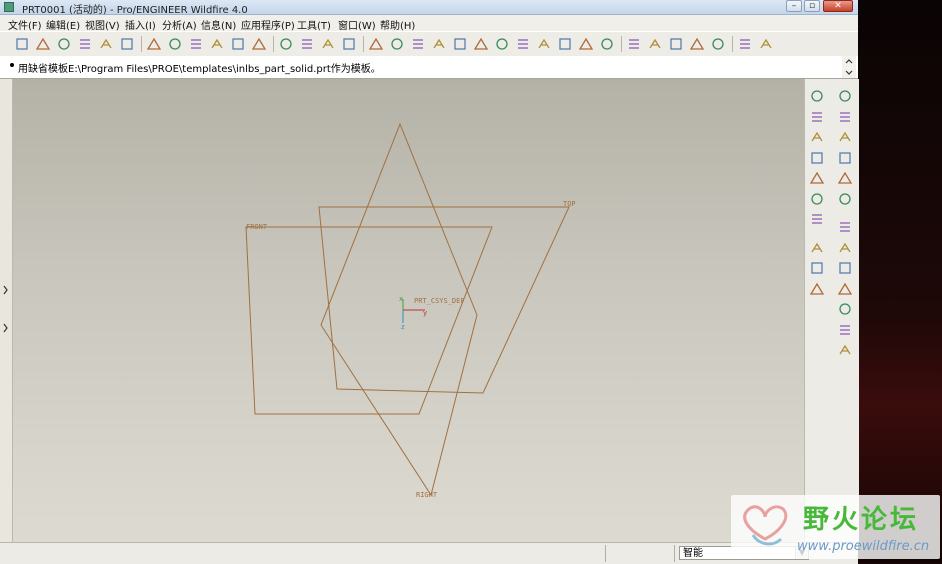 This screenshot has width=942, height=564. Describe the element at coordinates (154, 44) in the screenshot. I see `undo-icon` at that location.